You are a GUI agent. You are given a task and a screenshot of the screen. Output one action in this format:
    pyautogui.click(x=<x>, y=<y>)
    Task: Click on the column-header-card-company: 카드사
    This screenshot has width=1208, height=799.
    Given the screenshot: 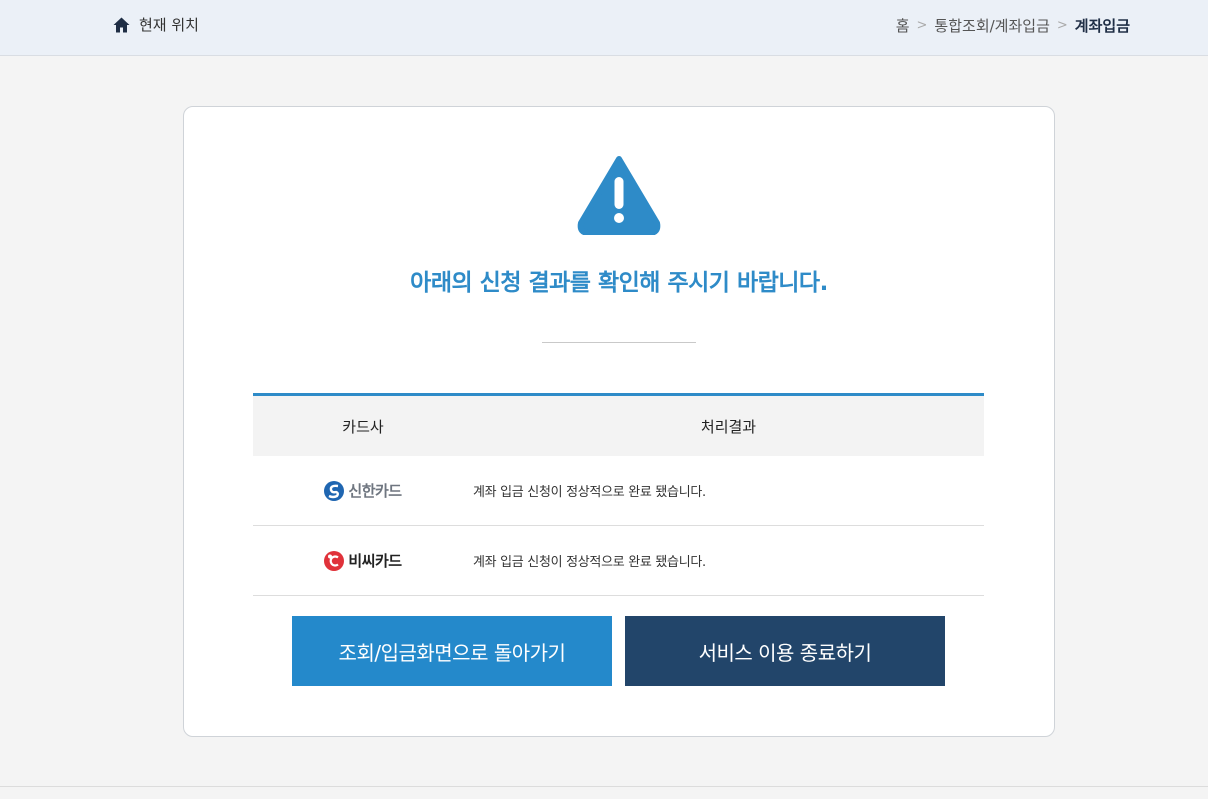 What is the action you would take?
    pyautogui.click(x=363, y=426)
    